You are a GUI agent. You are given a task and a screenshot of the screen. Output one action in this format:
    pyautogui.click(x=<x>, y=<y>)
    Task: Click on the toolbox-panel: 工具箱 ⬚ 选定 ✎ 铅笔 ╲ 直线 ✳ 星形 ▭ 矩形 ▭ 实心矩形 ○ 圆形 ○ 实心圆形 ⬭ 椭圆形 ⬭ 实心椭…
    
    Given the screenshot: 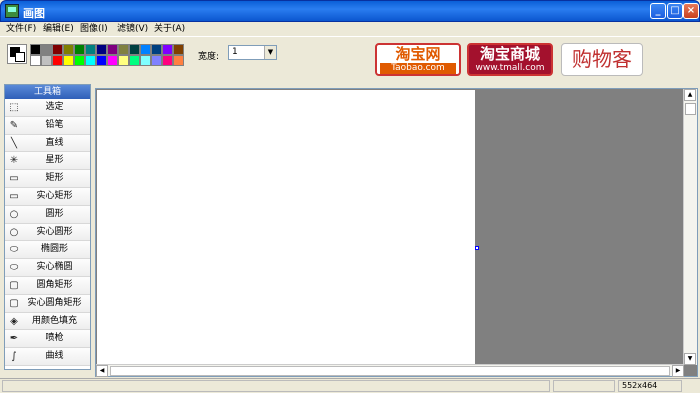 What is the action you would take?
    pyautogui.click(x=47, y=227)
    